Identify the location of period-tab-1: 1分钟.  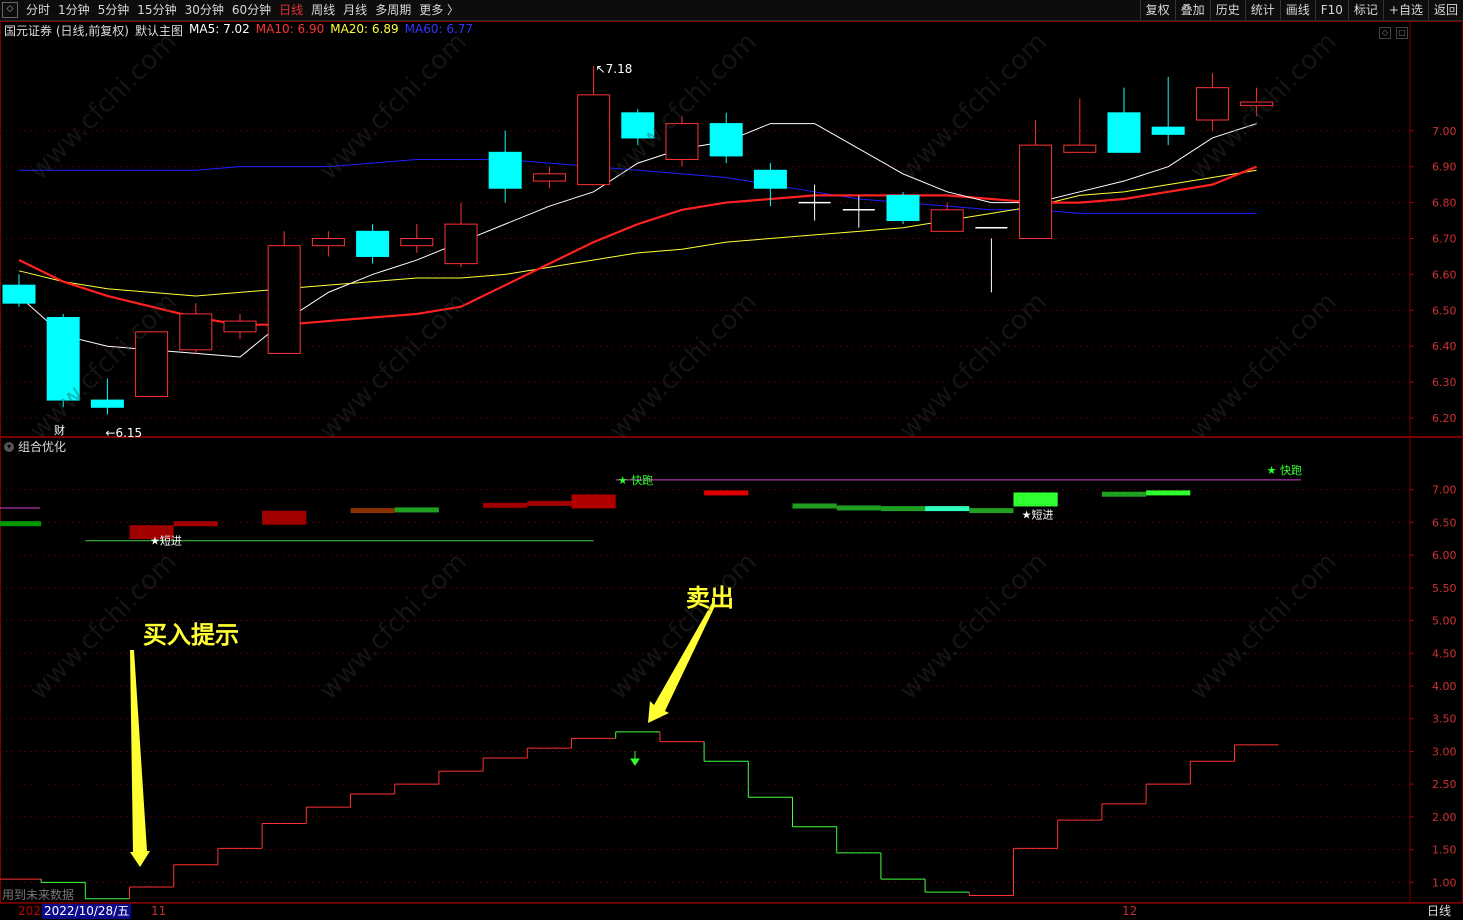
(74, 10).